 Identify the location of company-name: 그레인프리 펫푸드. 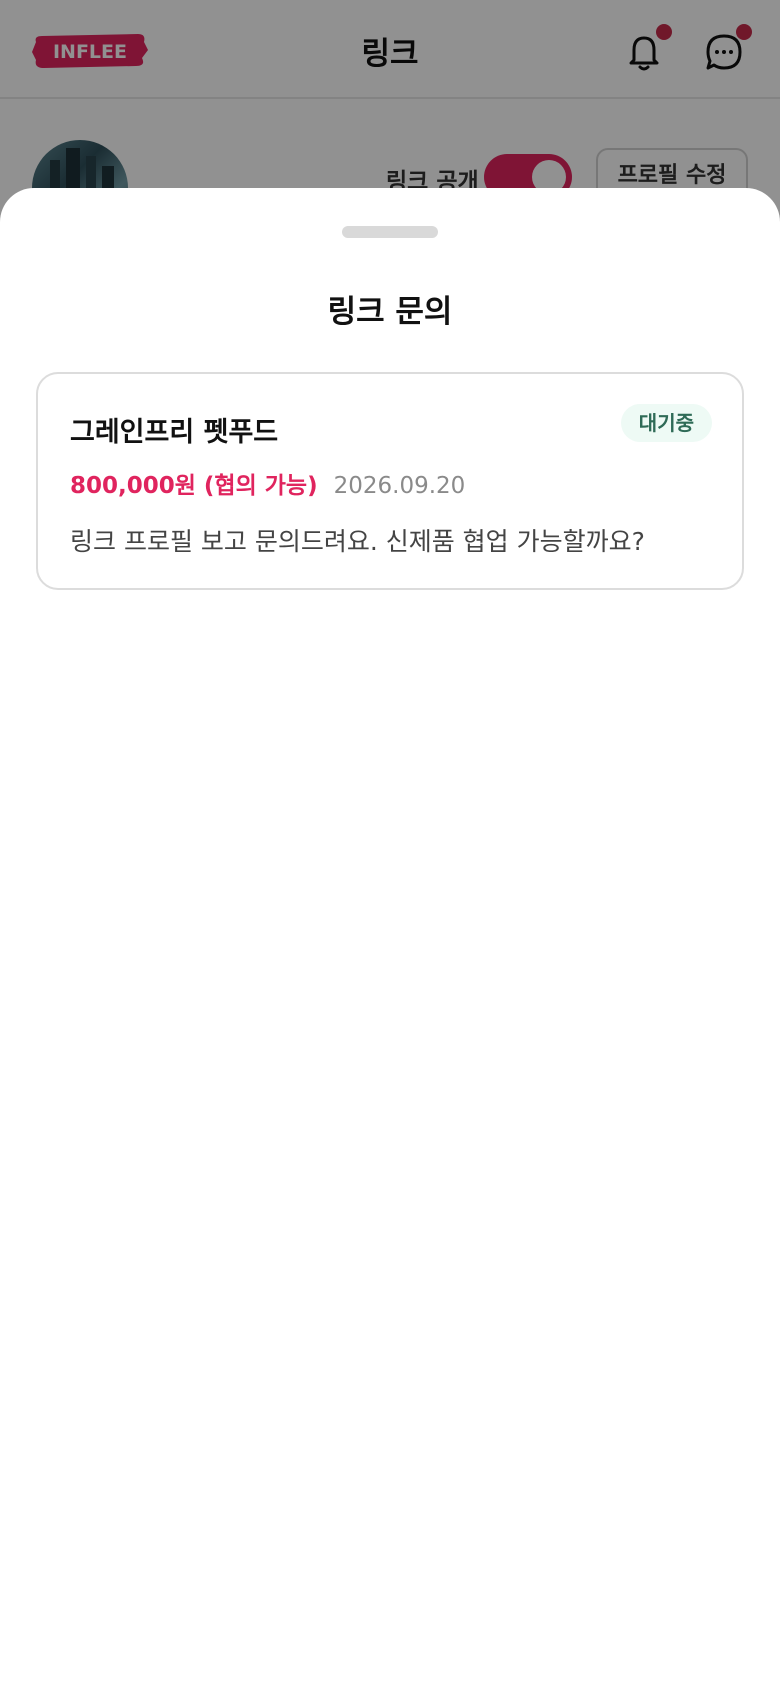
(174, 432).